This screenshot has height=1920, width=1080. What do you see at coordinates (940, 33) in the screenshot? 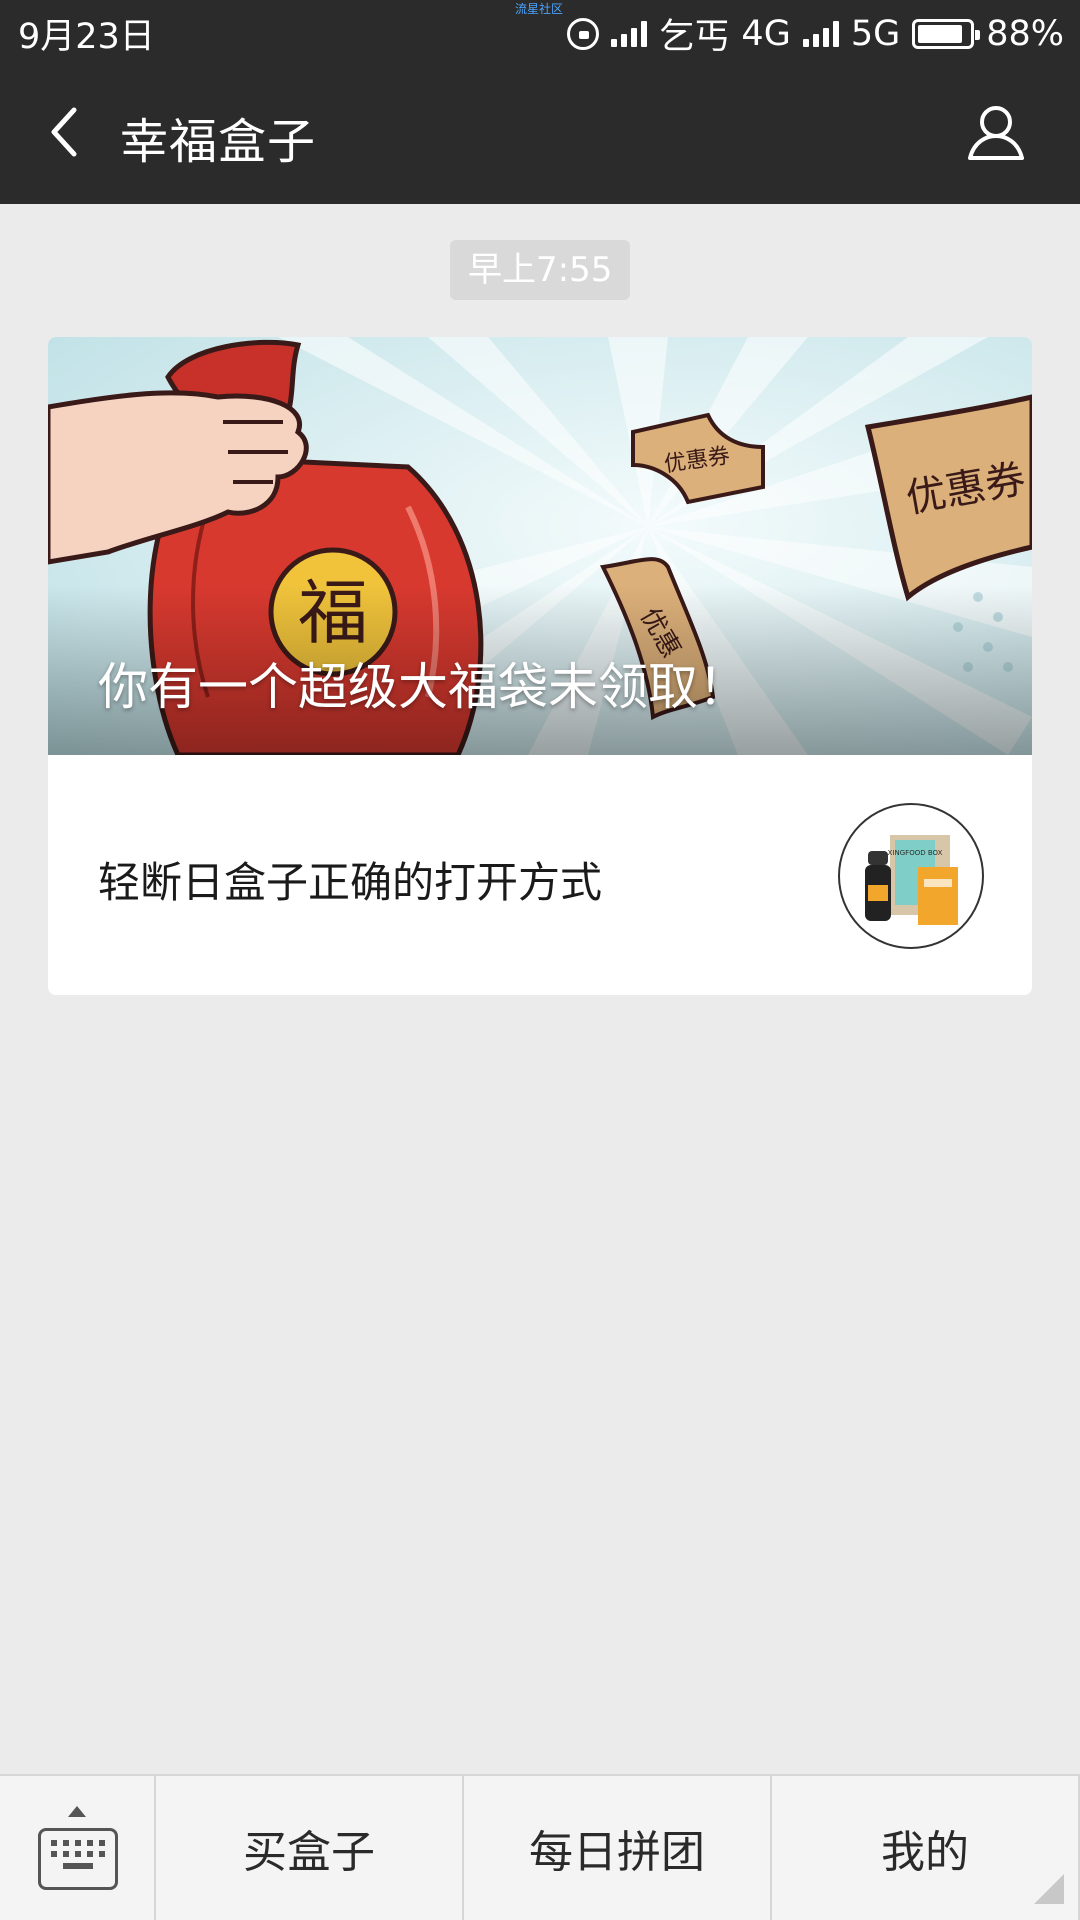
I see `battery-fill` at bounding box center [940, 33].